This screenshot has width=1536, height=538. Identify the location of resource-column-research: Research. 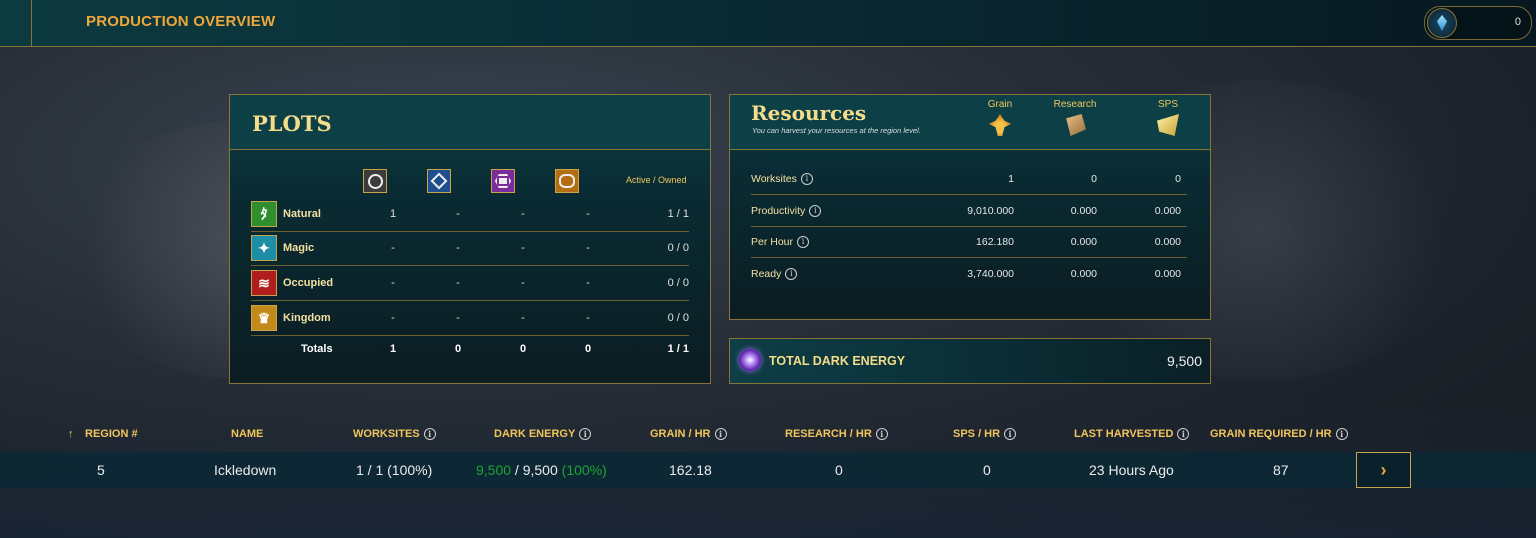
(1075, 117).